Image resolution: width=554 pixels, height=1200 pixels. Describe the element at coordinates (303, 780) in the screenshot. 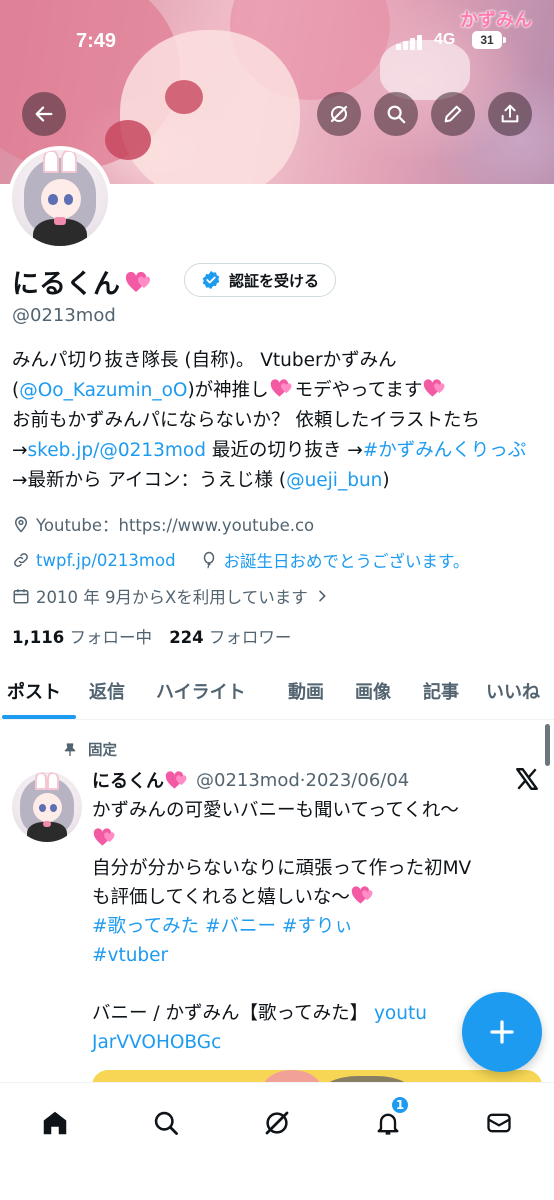

I see `tweet-handle-date: @0213mod·2023/06/04` at that location.